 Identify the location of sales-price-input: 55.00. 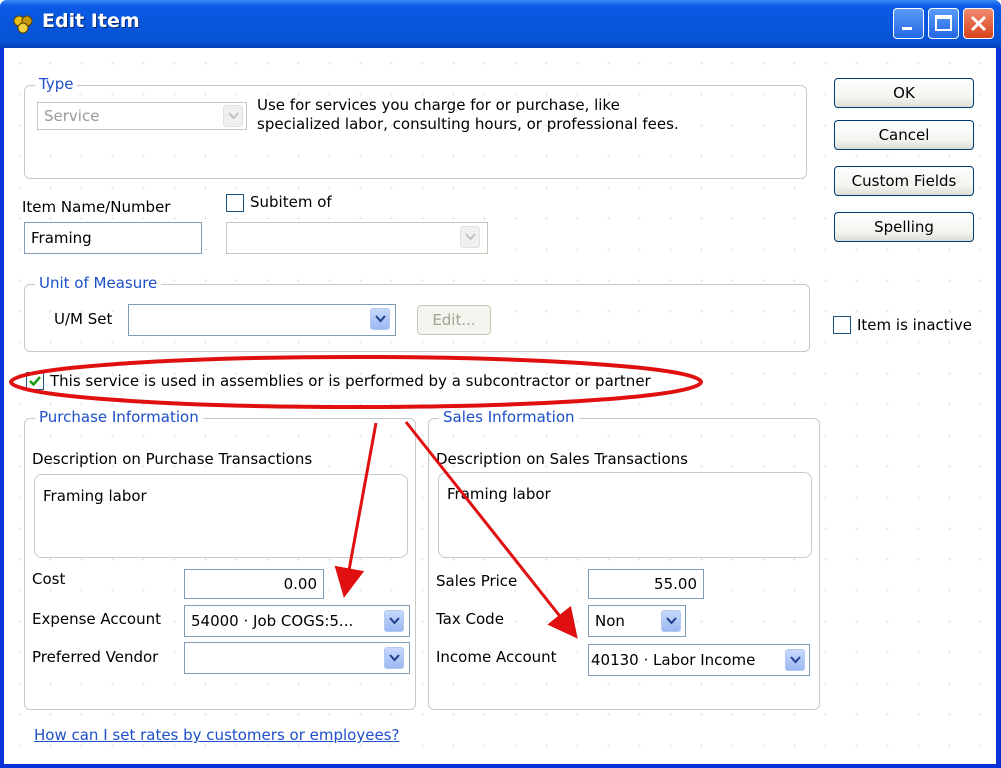
(646, 584).